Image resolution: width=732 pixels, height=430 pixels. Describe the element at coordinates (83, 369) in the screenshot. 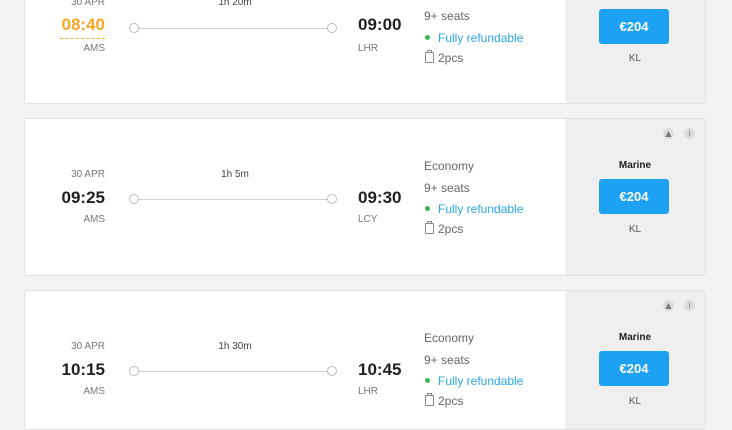

I see `departure-time: 10:15` at that location.